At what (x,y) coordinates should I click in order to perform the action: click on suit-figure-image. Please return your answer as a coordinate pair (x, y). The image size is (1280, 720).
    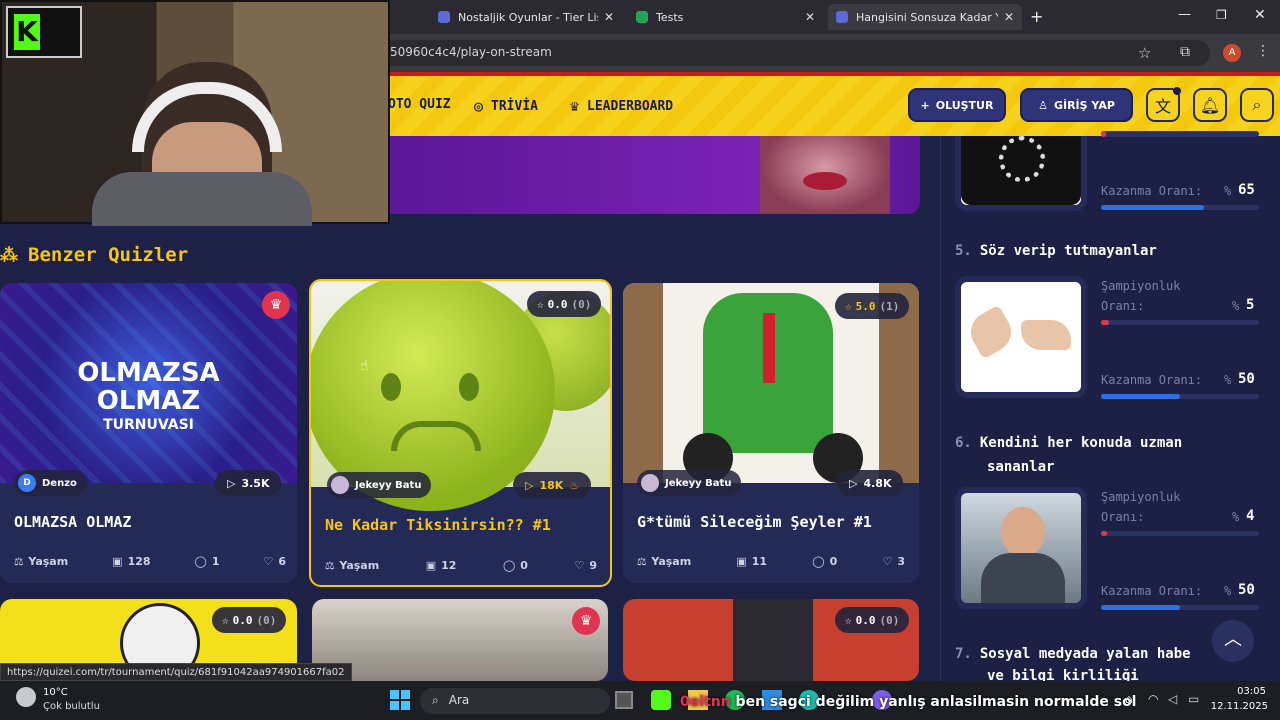
    Looking at the image, I should click on (773, 640).